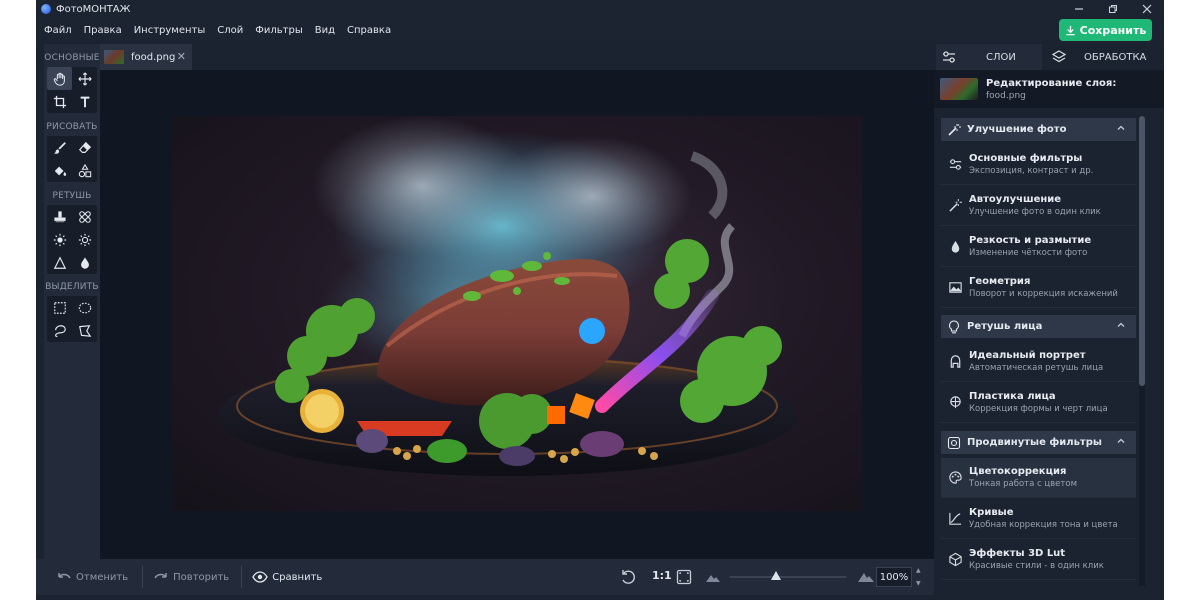 This screenshot has width=1200, height=600. I want to click on face-shape-icon, so click(955, 402).